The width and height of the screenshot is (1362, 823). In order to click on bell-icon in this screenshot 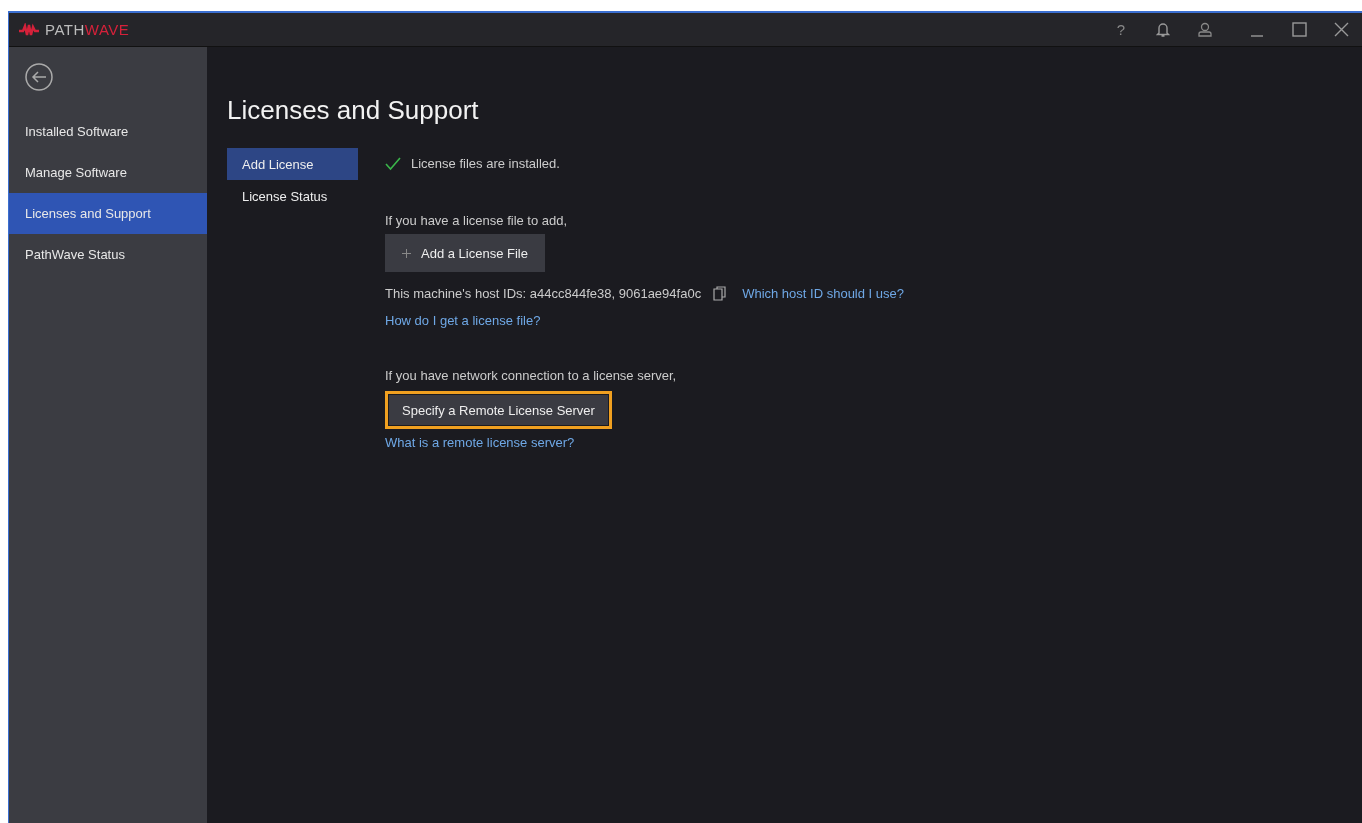, I will do `click(1163, 29)`.